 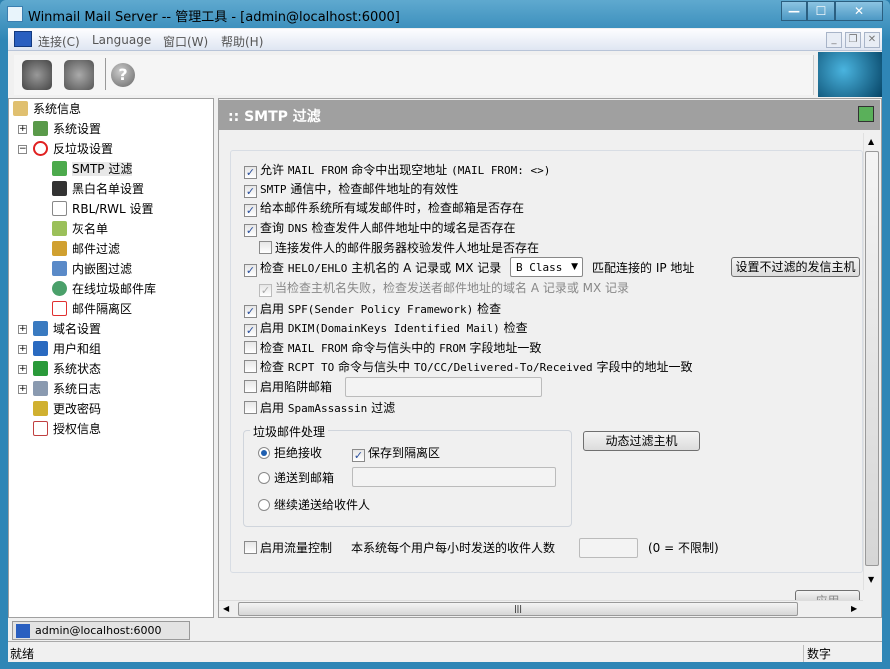 I want to click on flow-hint: (0 = 不限制), so click(x=683, y=548).